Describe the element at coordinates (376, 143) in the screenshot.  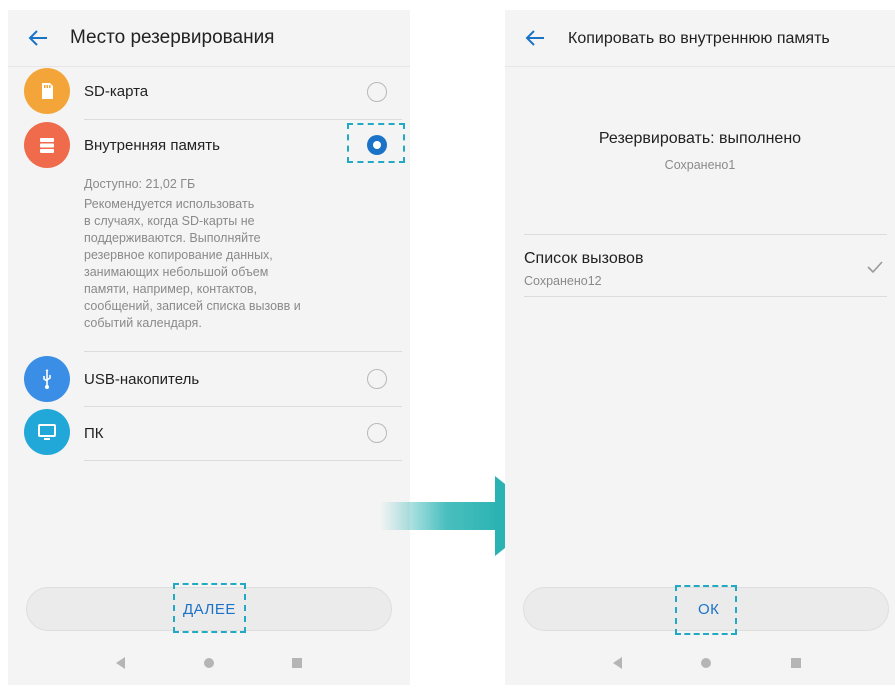
I see `highlight-radio-selected` at that location.